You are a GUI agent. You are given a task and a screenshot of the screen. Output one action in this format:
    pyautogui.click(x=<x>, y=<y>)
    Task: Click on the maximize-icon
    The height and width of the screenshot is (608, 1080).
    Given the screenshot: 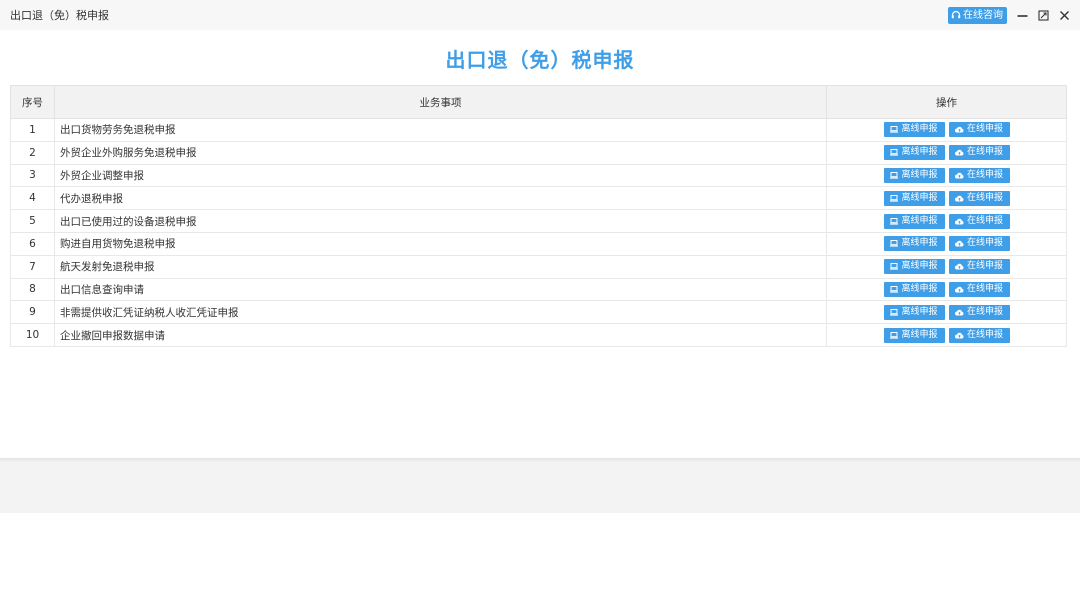 What is the action you would take?
    pyautogui.click(x=1043, y=15)
    